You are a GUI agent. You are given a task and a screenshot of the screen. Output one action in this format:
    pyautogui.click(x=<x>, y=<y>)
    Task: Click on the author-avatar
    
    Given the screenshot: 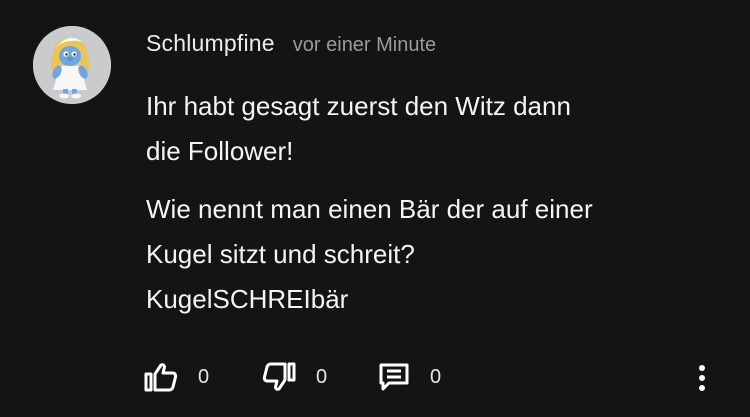 What is the action you would take?
    pyautogui.click(x=72, y=65)
    